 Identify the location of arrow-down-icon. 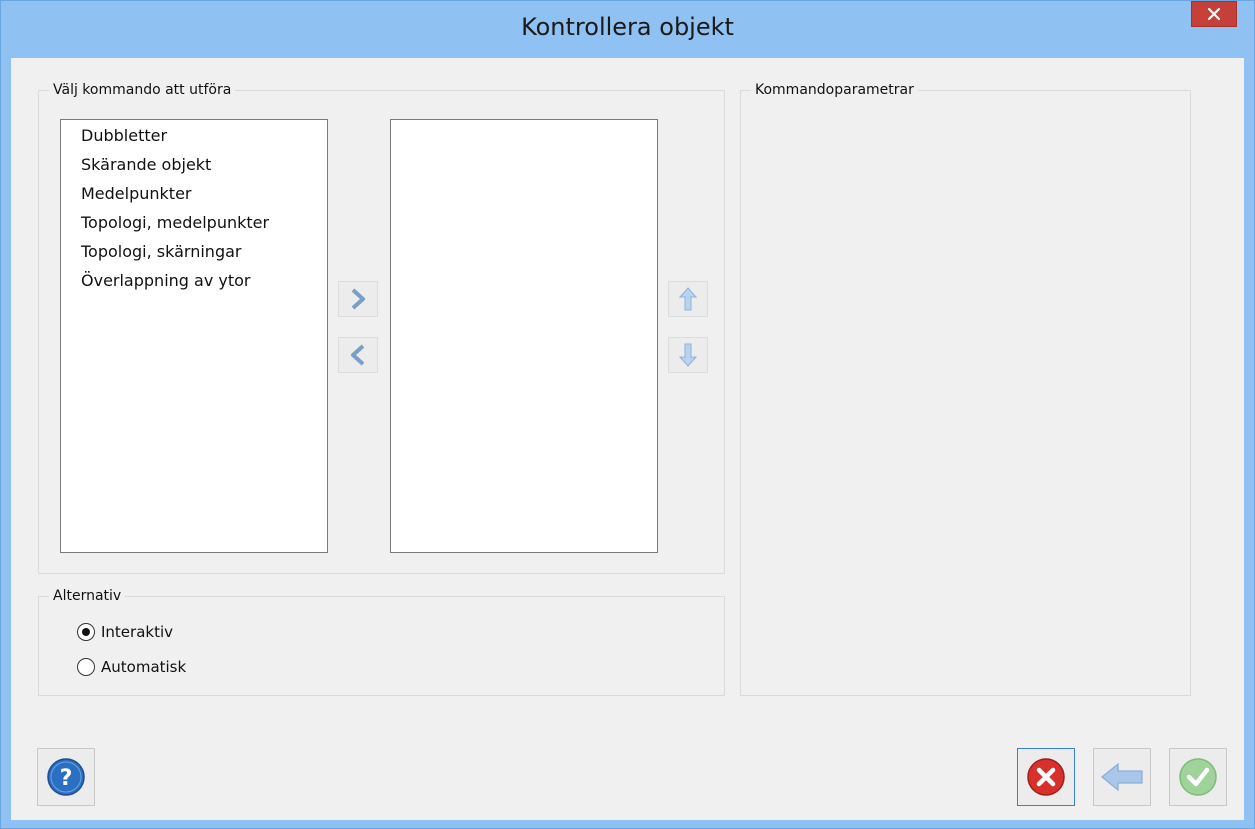
(688, 355).